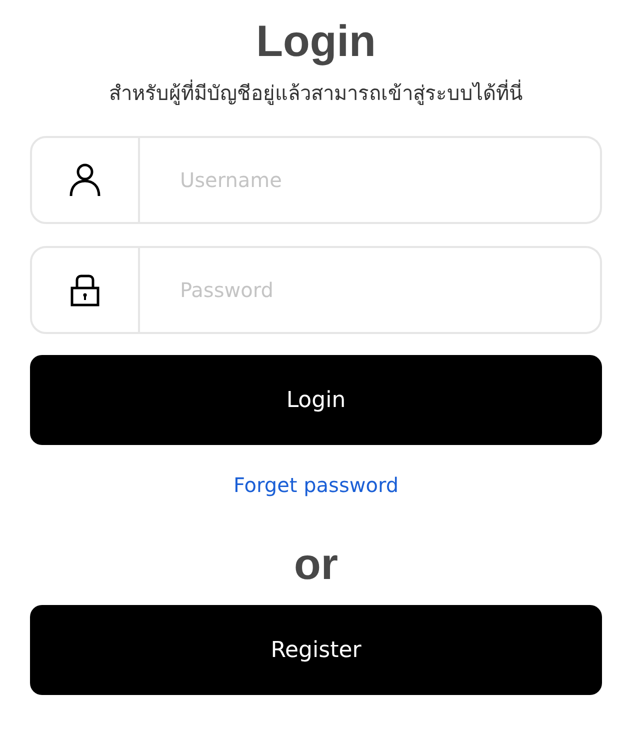 This screenshot has width=632, height=743. Describe the element at coordinates (316, 400) in the screenshot. I see `login-button: Login` at that location.